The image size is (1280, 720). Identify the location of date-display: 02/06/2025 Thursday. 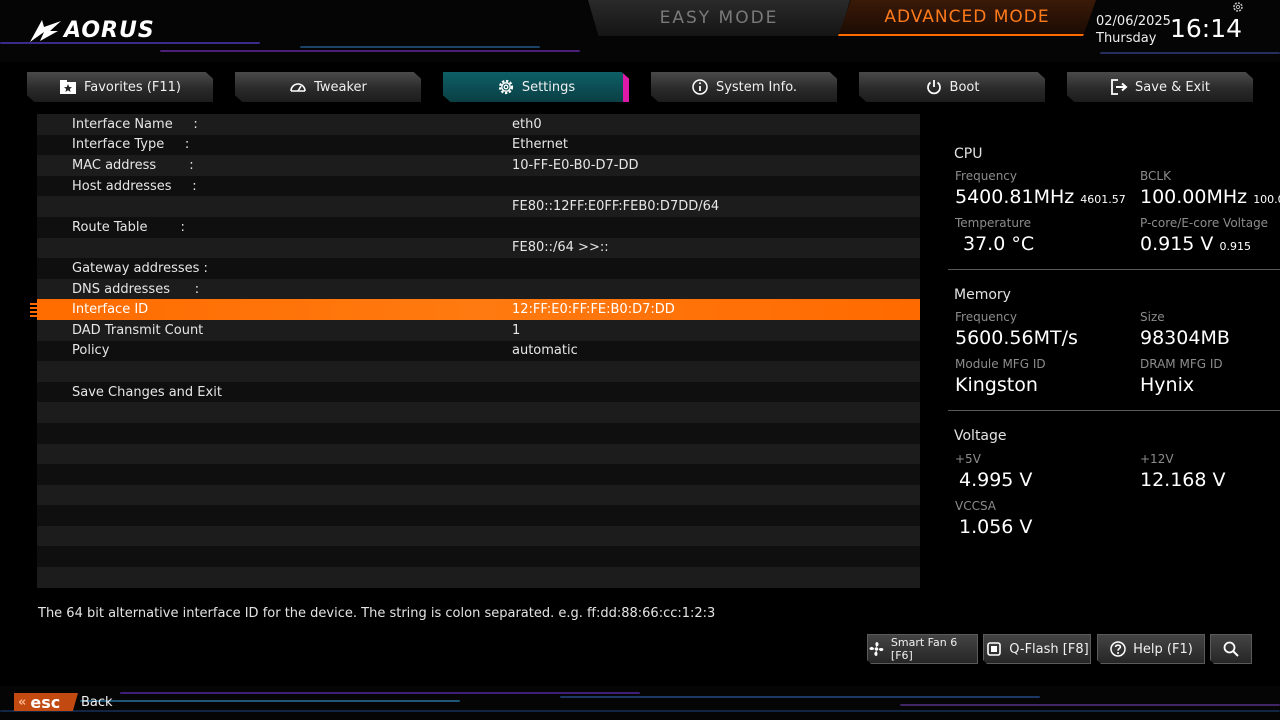
(1133, 30).